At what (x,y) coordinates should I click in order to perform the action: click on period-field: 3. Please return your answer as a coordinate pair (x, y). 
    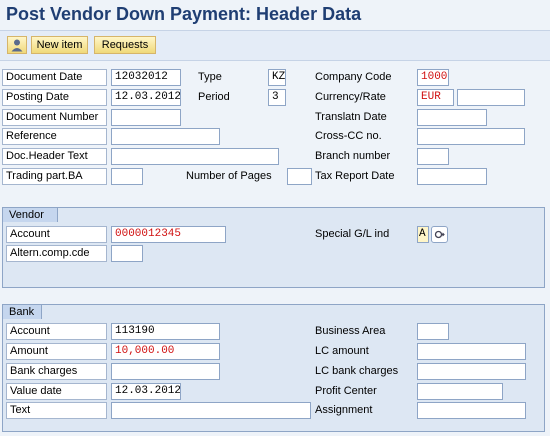
    Looking at the image, I should click on (277, 97).